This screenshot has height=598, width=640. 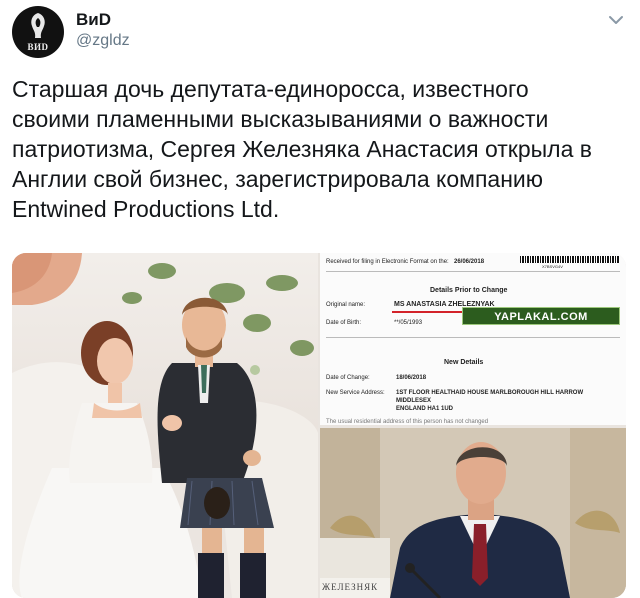 I want to click on doc-received-date: 26/06/2018, so click(x=469, y=262).